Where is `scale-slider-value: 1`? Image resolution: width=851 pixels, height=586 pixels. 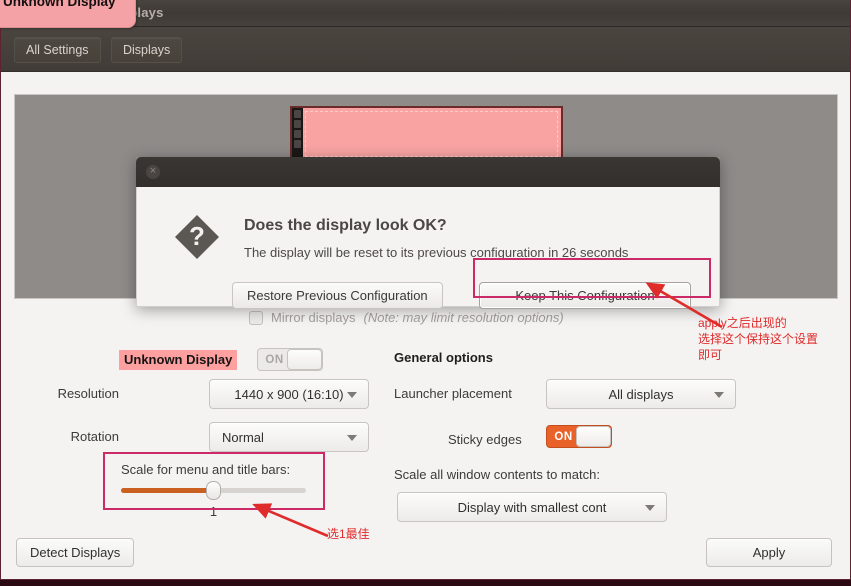
scale-slider-value: 1 is located at coordinates (213, 511).